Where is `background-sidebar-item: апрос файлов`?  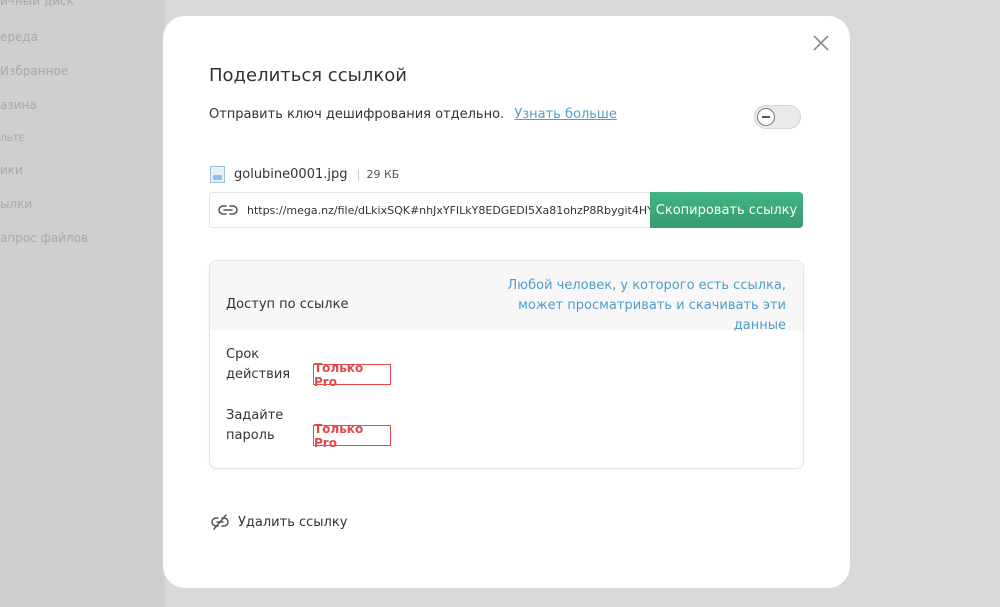
background-sidebar-item: апрос файлов is located at coordinates (44, 238).